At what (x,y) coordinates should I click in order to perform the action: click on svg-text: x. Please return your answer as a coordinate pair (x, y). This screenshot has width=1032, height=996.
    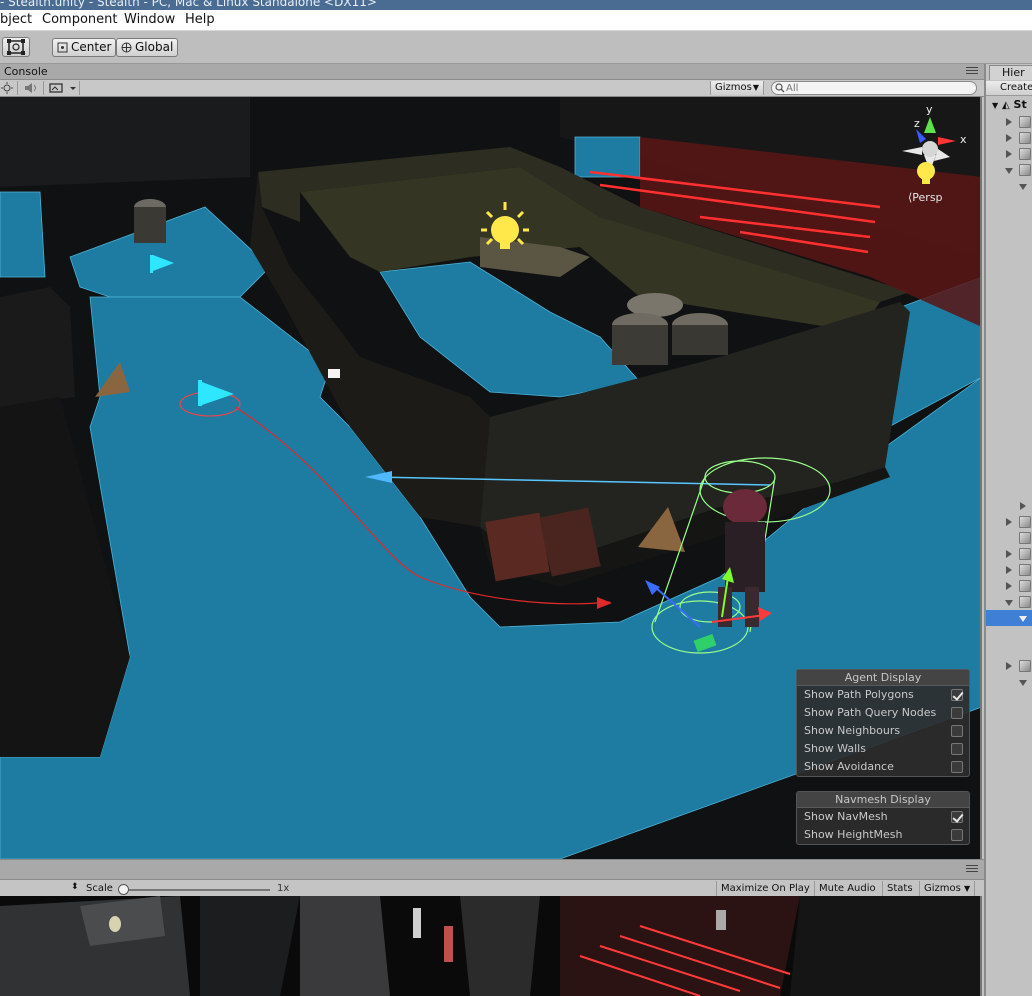
    Looking at the image, I should click on (963, 139).